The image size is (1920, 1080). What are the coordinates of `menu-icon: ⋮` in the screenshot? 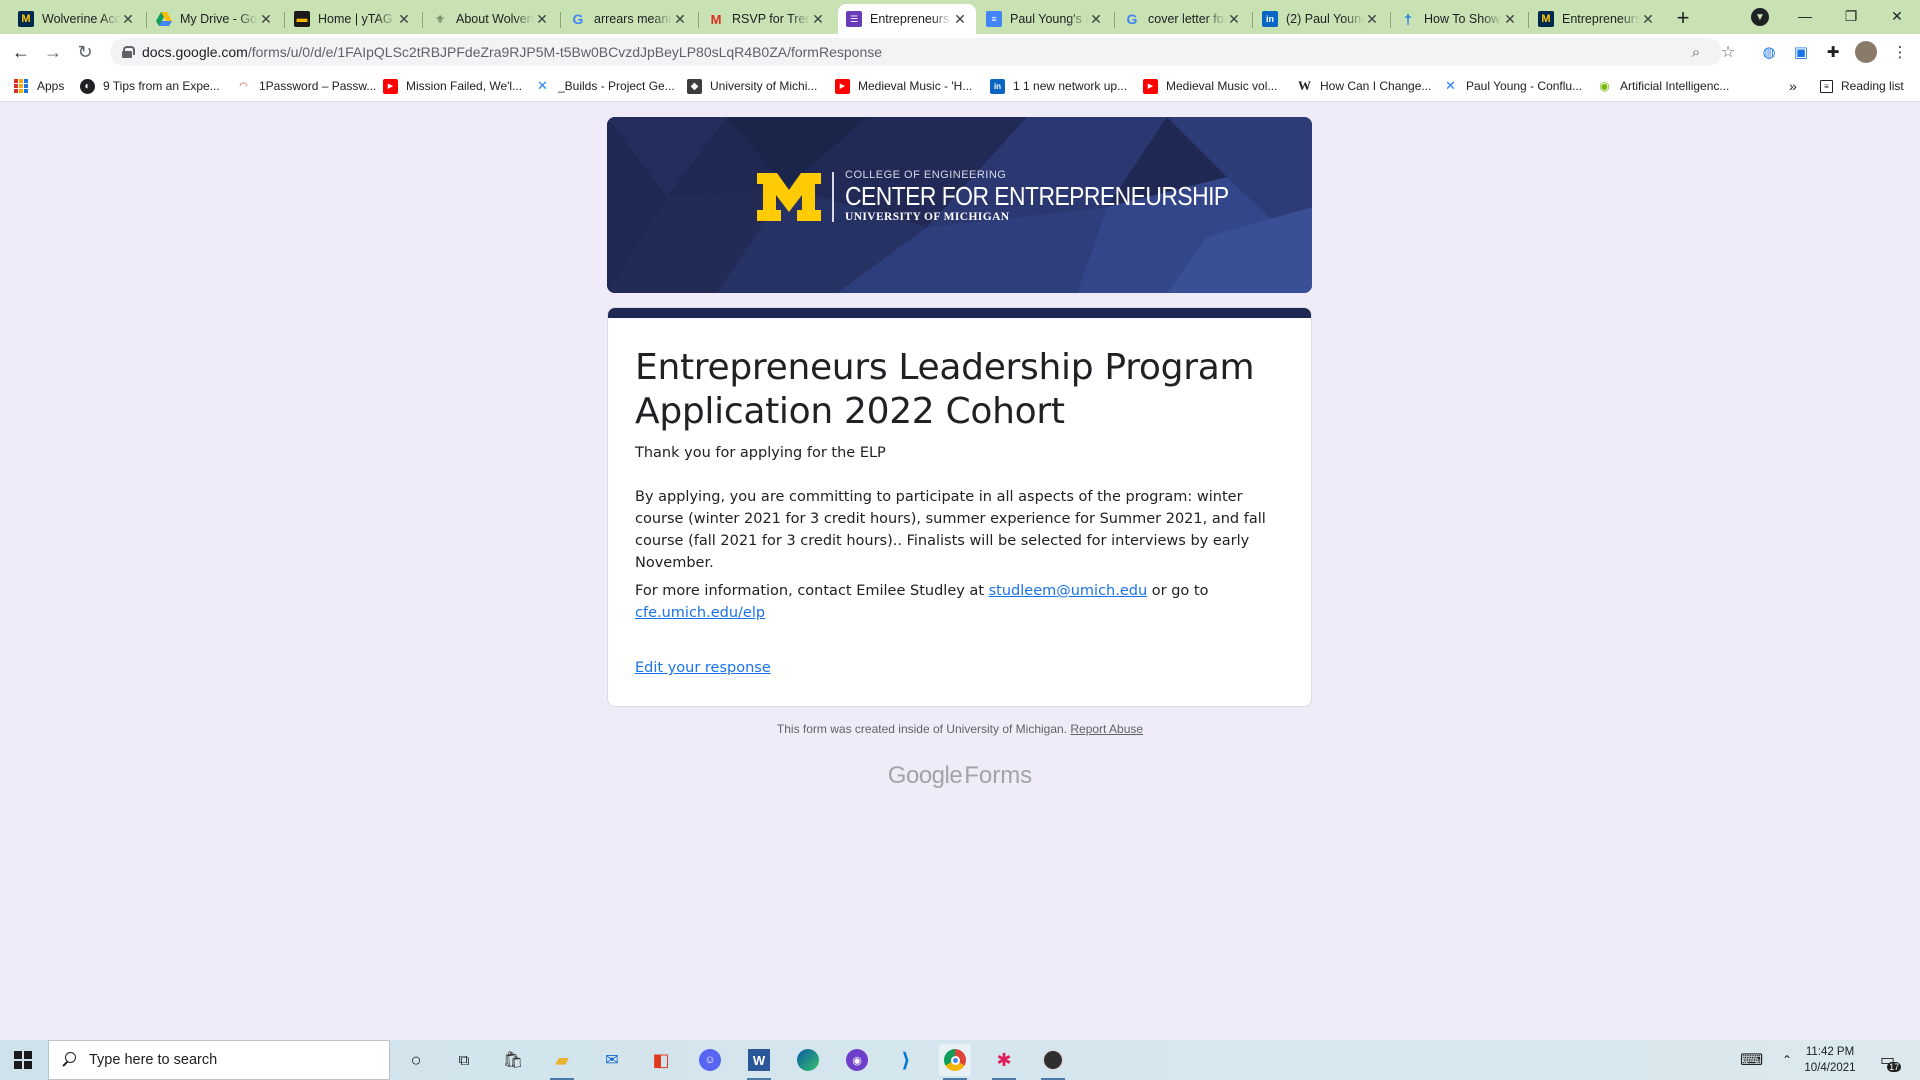 It's located at (1900, 52).